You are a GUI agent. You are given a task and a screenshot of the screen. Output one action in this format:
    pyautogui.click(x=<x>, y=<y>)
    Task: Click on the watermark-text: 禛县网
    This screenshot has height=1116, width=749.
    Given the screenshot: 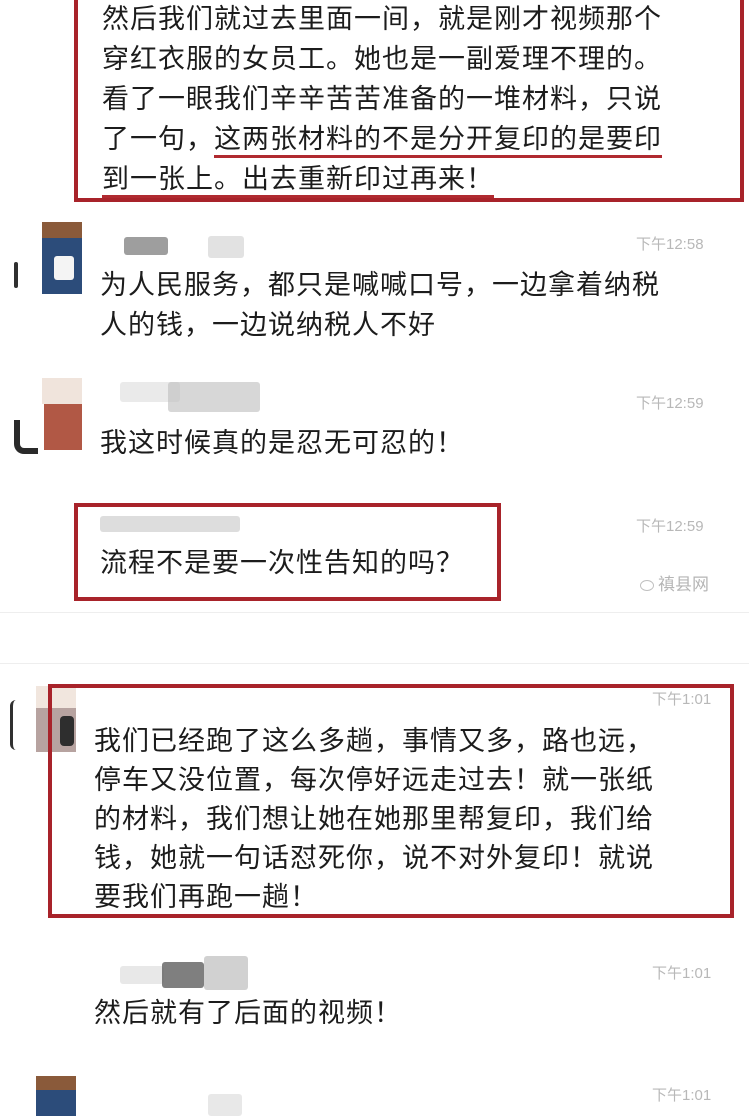 What is the action you would take?
    pyautogui.click(x=683, y=585)
    